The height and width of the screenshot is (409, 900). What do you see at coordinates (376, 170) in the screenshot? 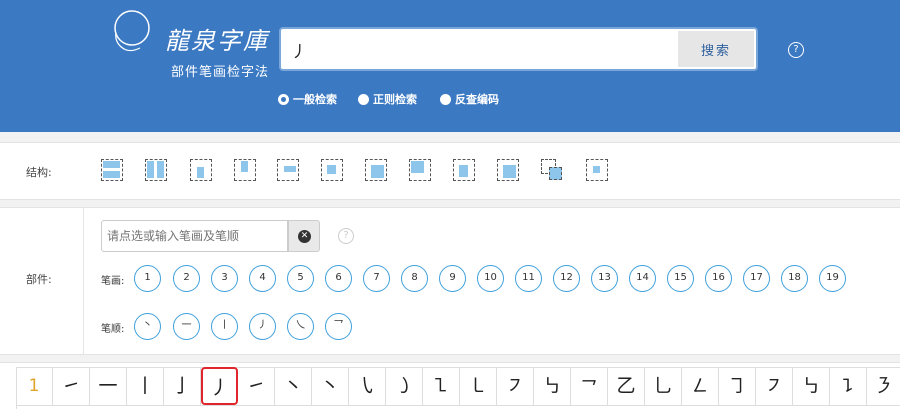
I see `structure-enclose-top-left-icon` at bounding box center [376, 170].